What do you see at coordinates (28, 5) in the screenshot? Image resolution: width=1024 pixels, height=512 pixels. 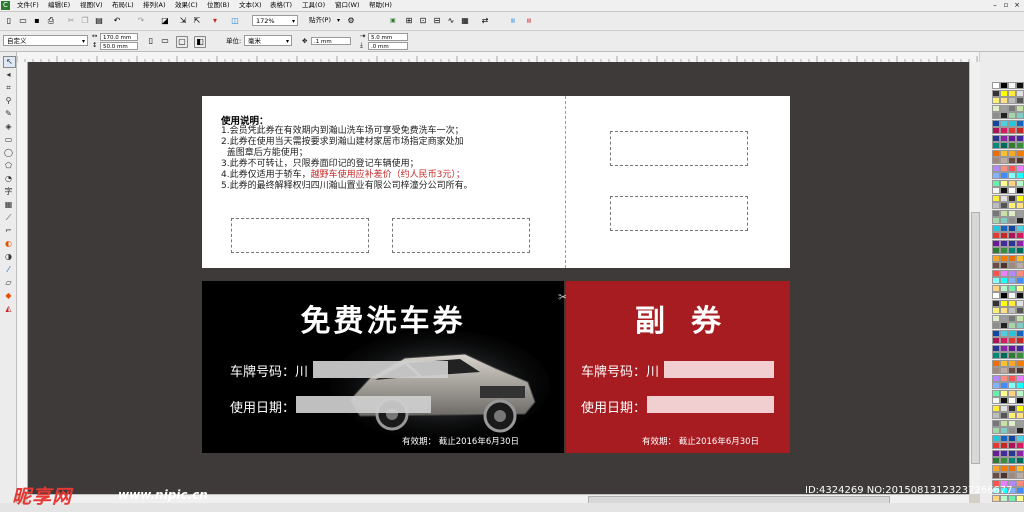 I see `menu-file: 文件(F)` at bounding box center [28, 5].